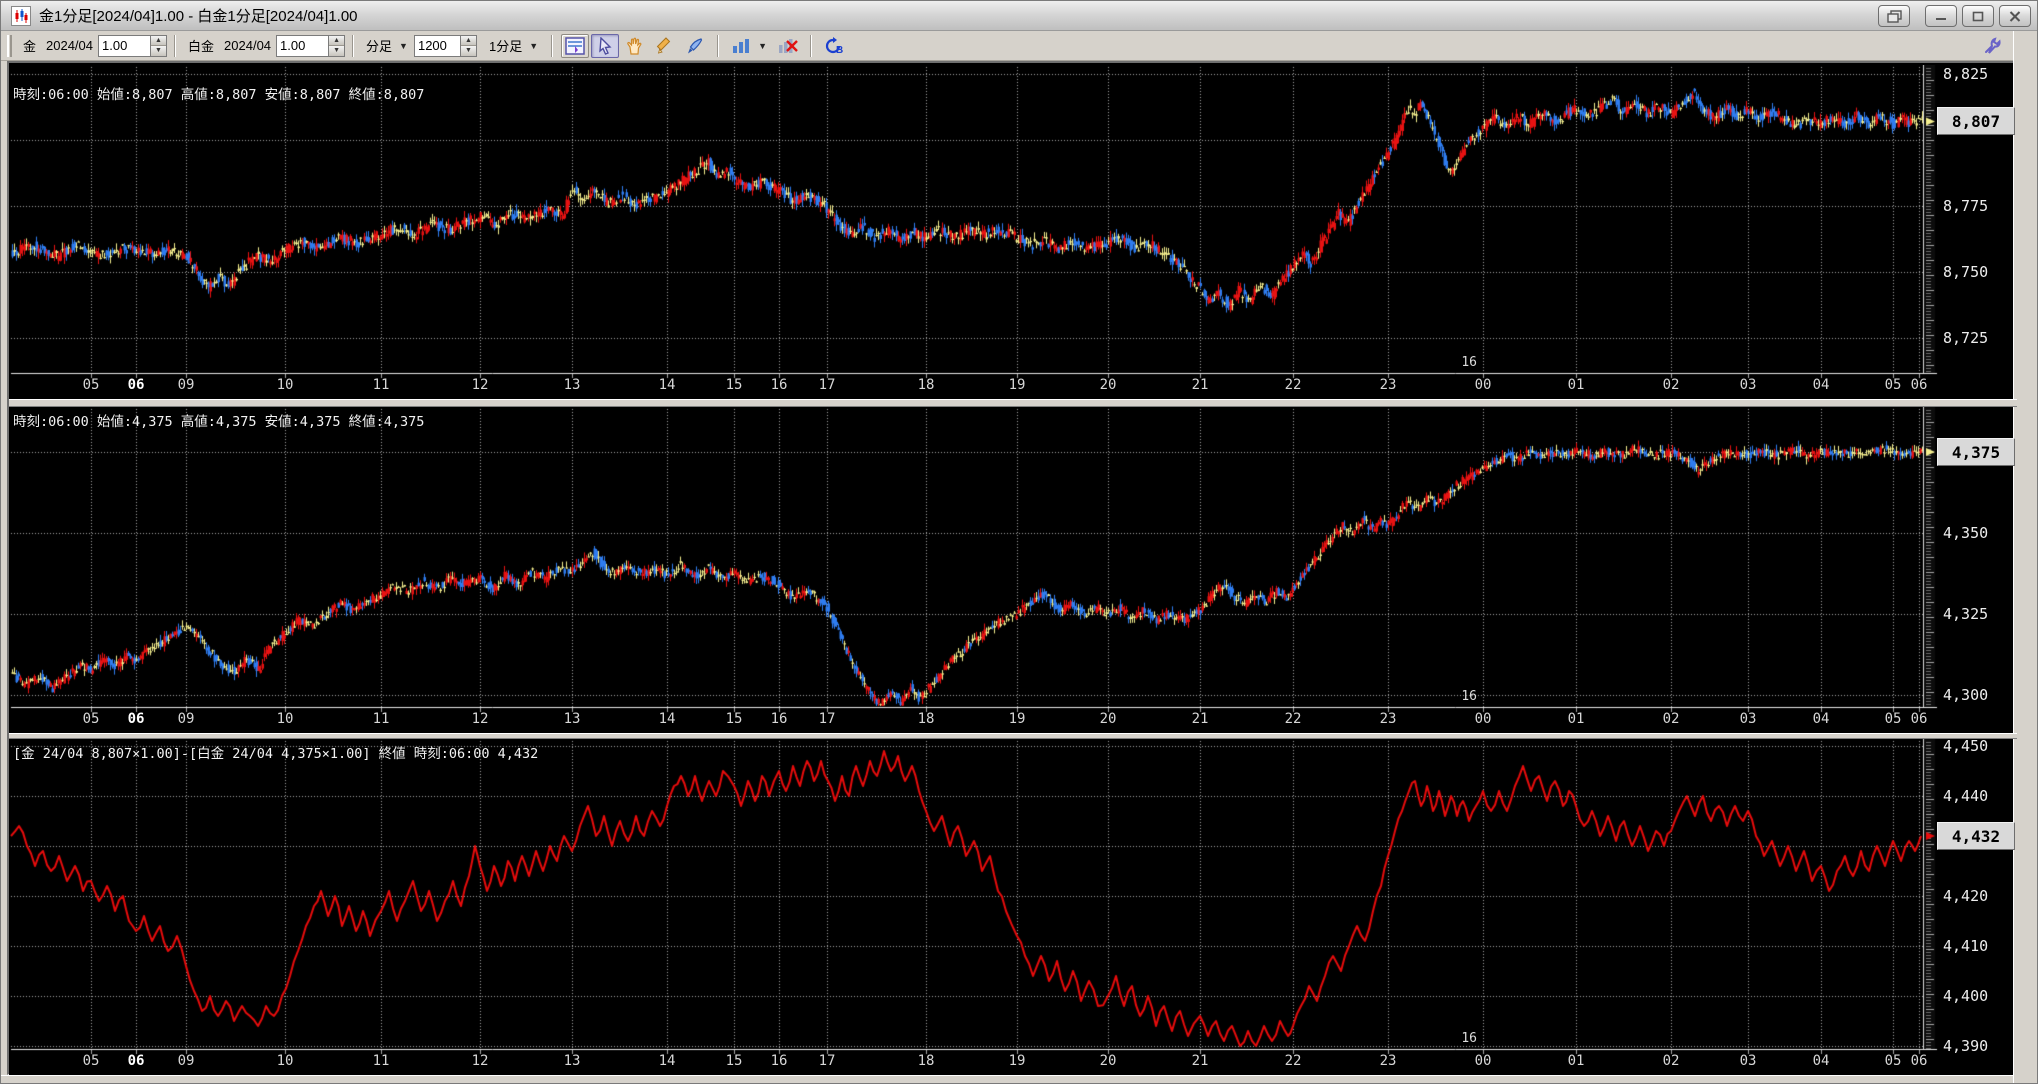 This screenshot has height=1084, width=2038. What do you see at coordinates (381, 385) in the screenshot?
I see `gold-time-axis-label: 11` at bounding box center [381, 385].